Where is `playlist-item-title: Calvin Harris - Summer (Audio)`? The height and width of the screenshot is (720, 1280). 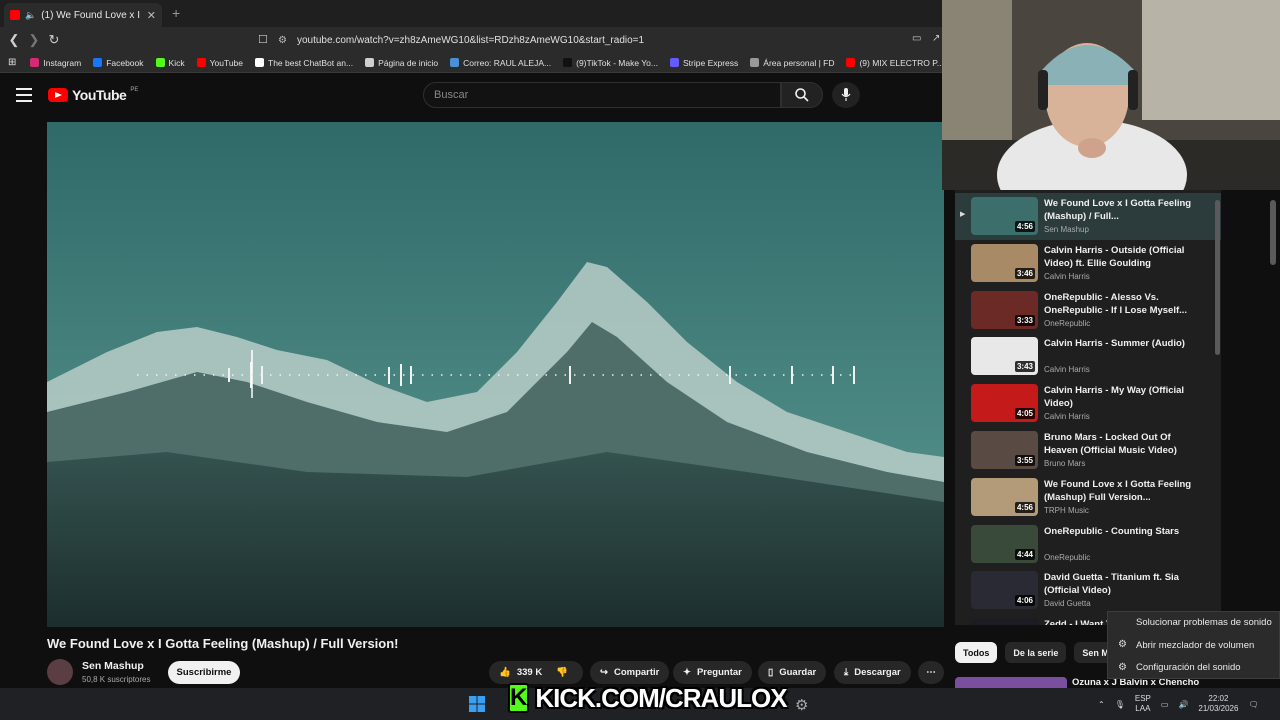 playlist-item-title: Calvin Harris - Summer (Audio) is located at coordinates (1114, 344).